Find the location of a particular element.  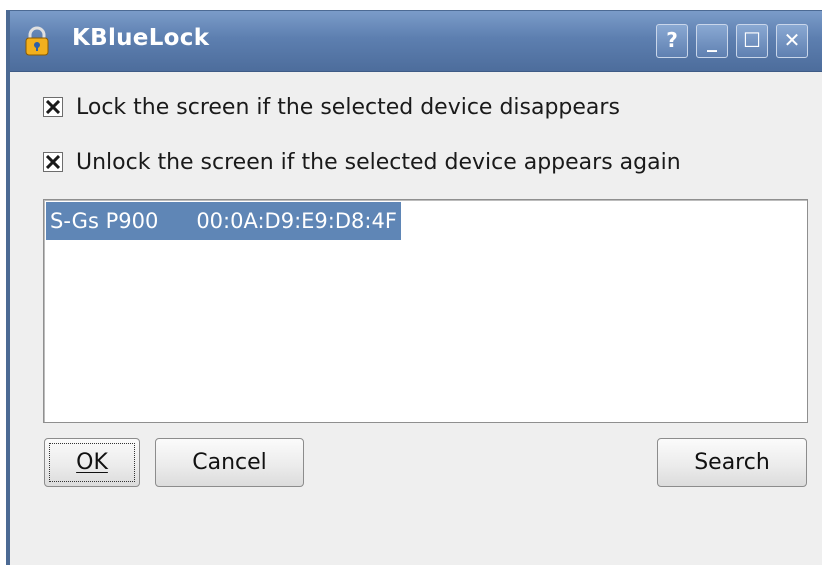

title-bar: KBlueLock ? _ ☐ ✕ is located at coordinates (416, 41).